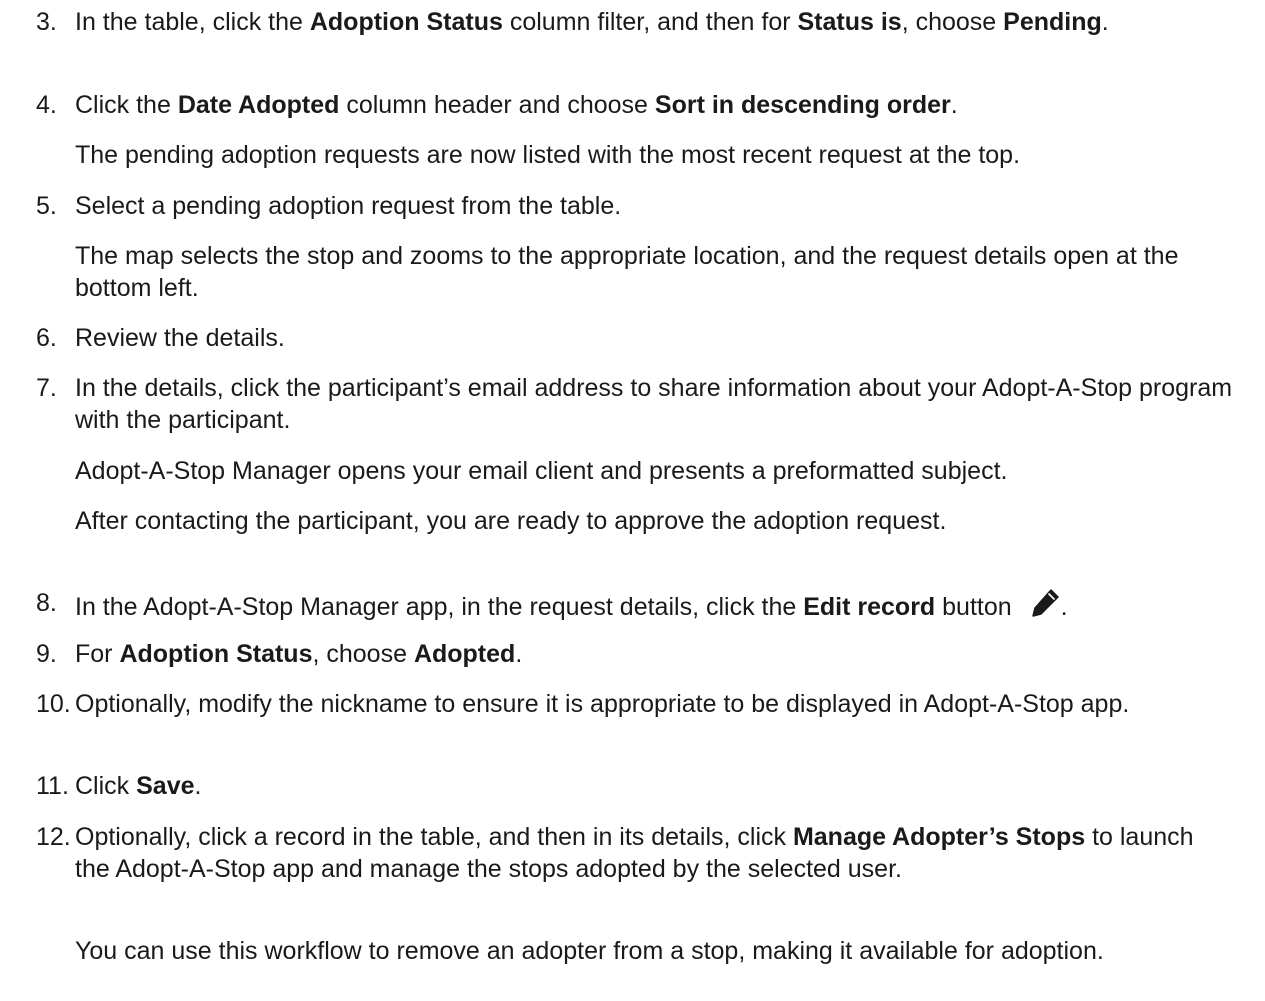 The width and height of the screenshot is (1265, 1001). I want to click on bold-term: Date Adopted, so click(258, 105).